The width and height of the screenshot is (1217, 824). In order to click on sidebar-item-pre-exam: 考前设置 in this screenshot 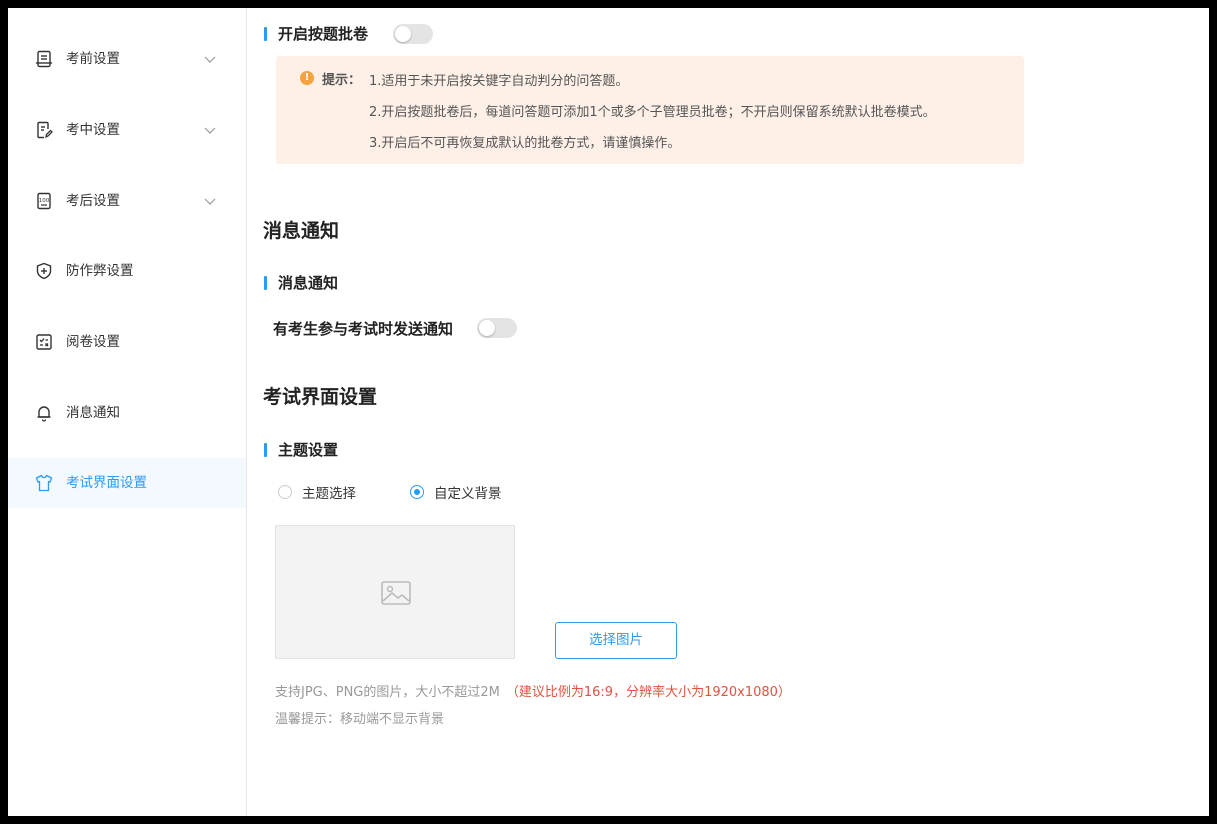, I will do `click(127, 59)`.